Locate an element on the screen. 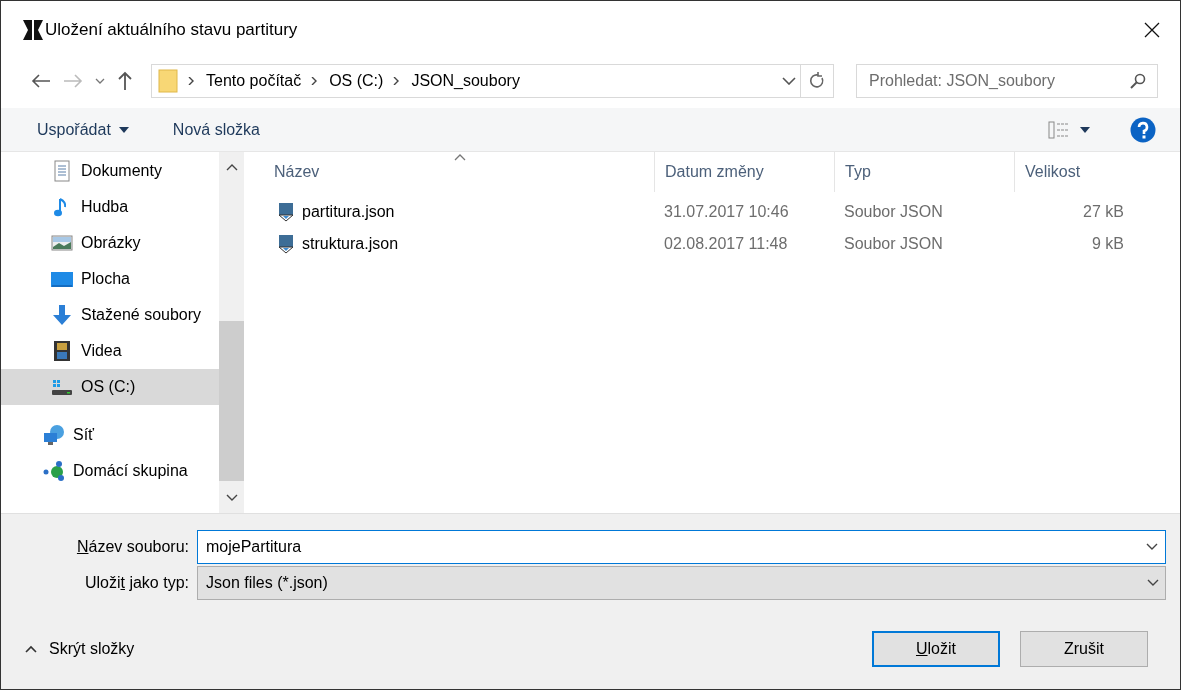 This screenshot has height=690, width=1181. sidebar-item: Hudba is located at coordinates (110, 207).